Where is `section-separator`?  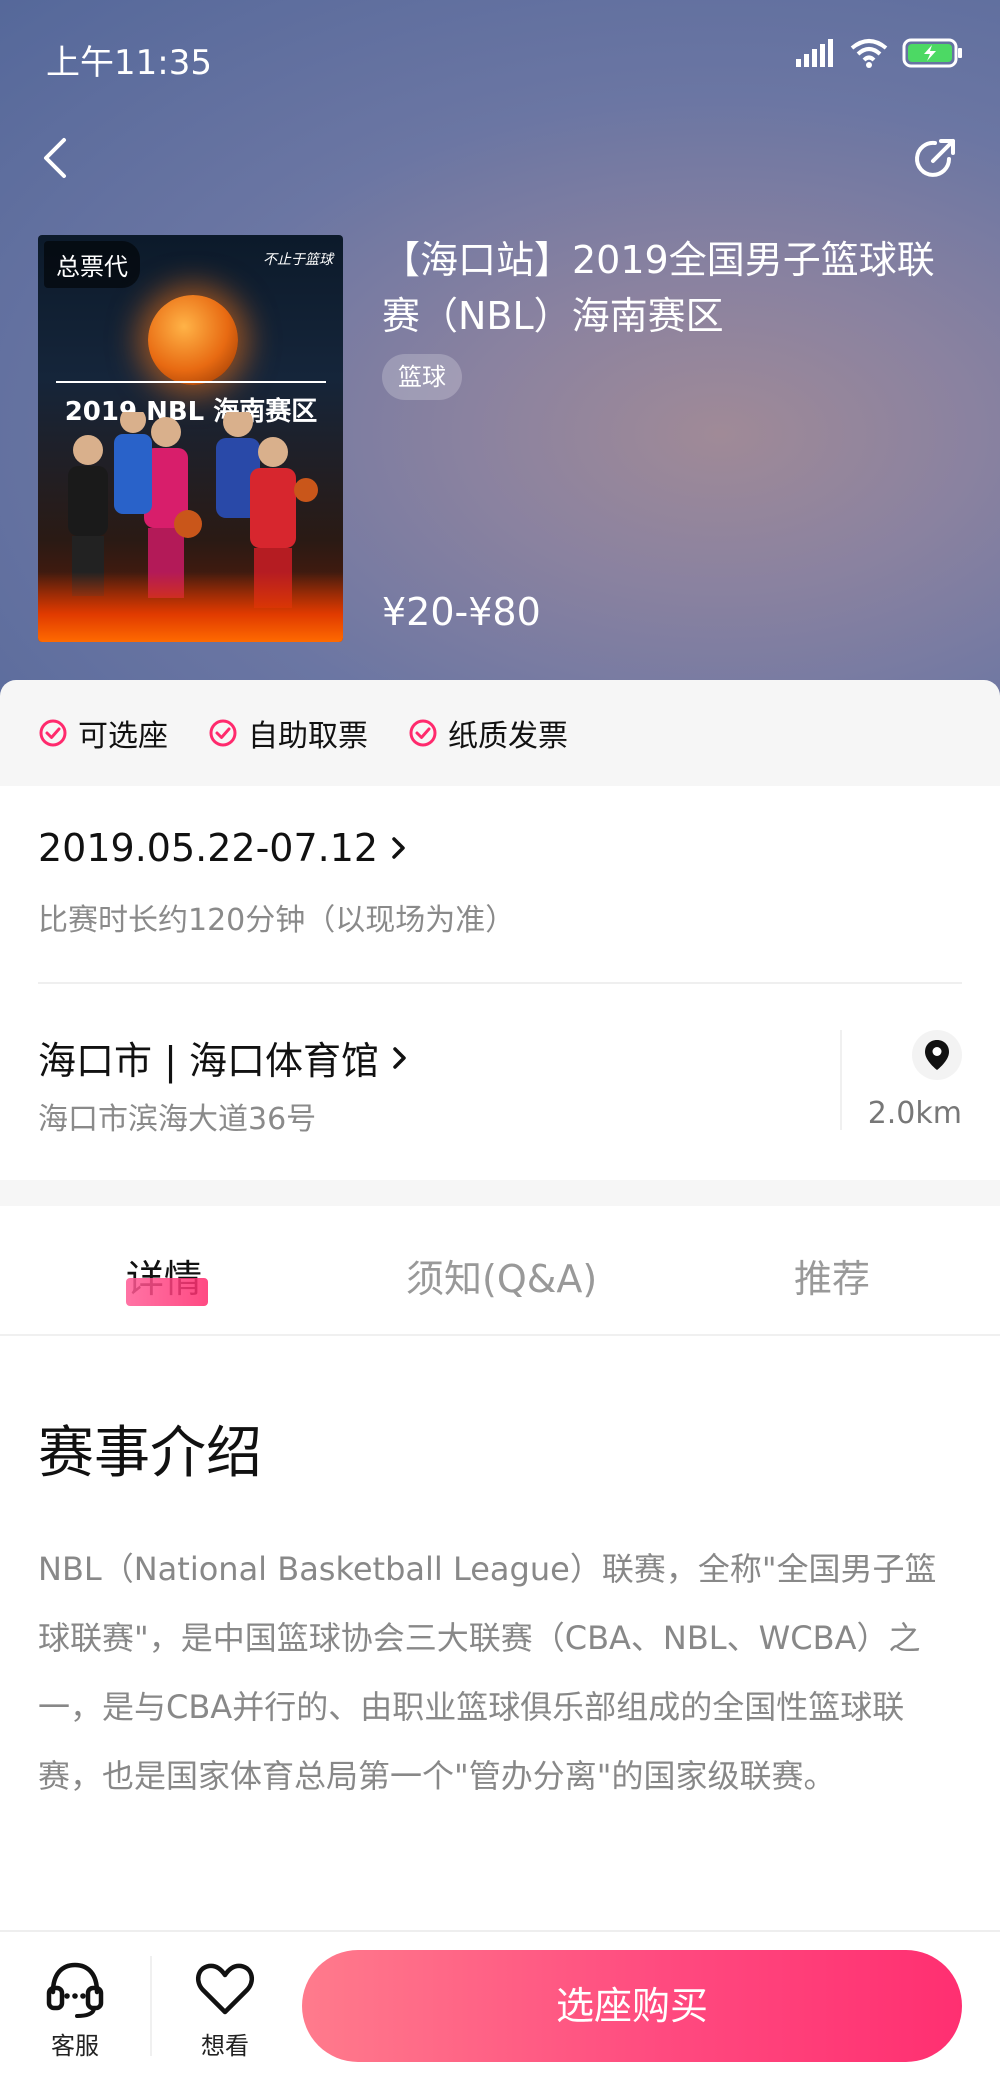
section-separator is located at coordinates (500, 1193).